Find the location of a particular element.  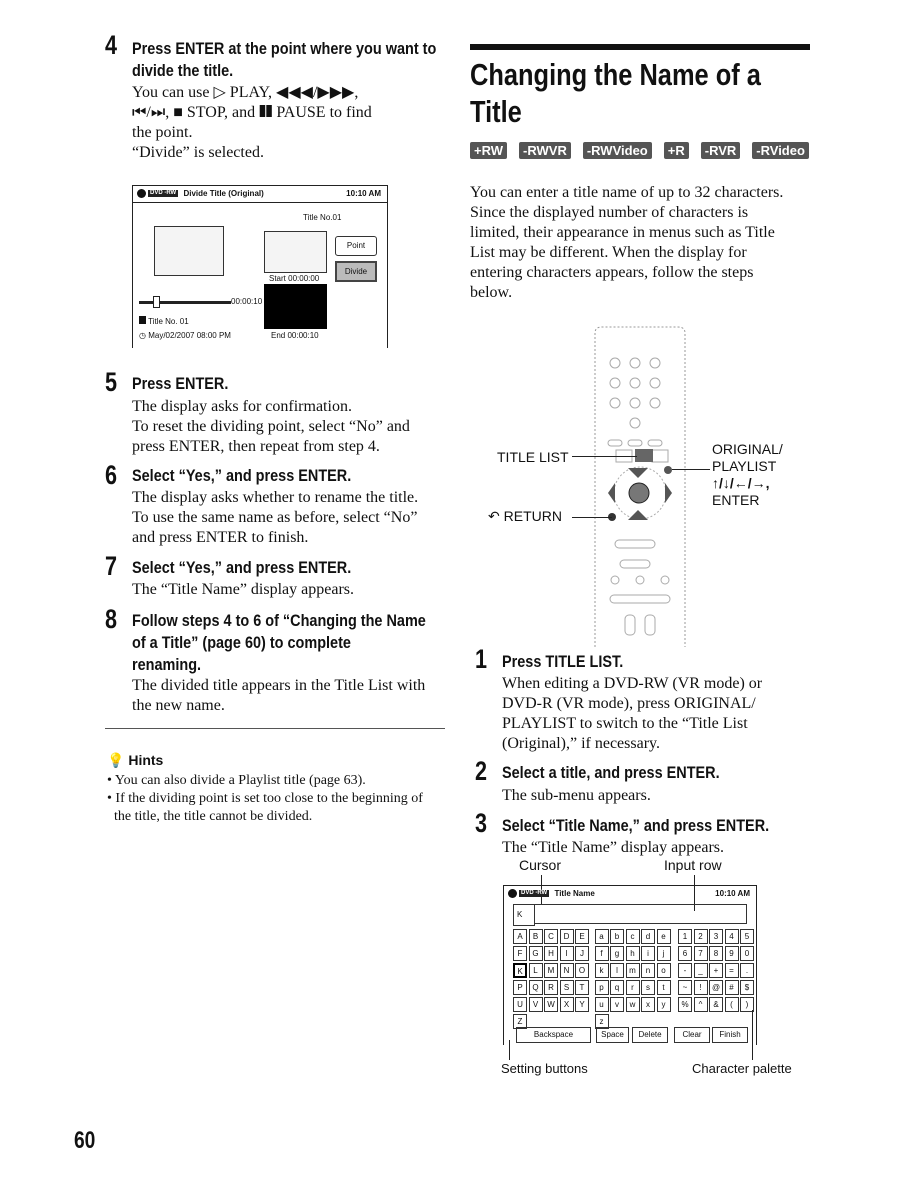

screen-time: 10:10 AM is located at coordinates (363, 193).